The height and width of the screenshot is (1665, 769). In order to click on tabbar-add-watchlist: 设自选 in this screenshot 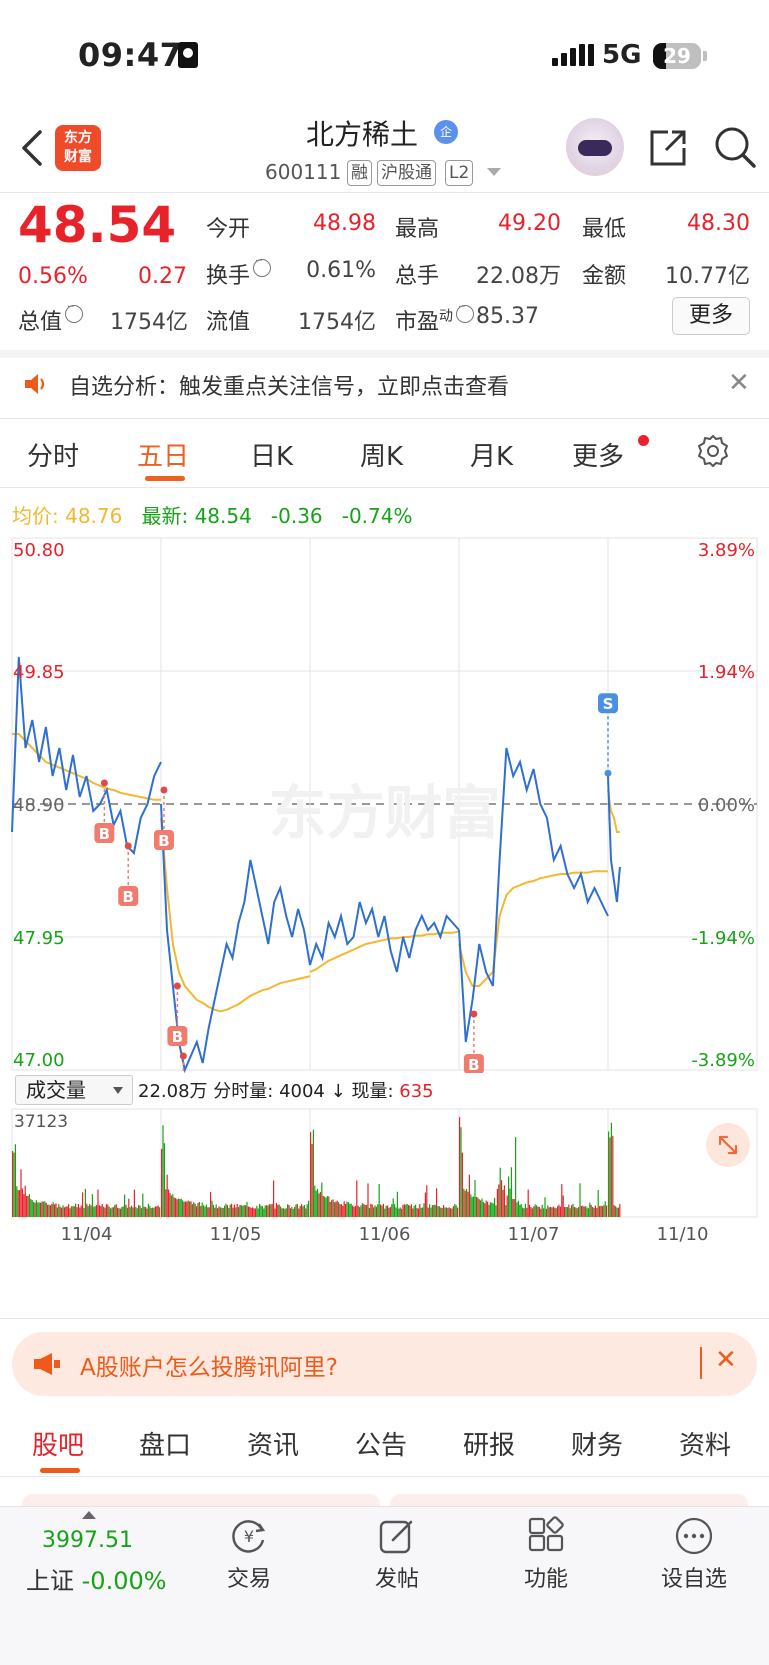, I will do `click(694, 1577)`.